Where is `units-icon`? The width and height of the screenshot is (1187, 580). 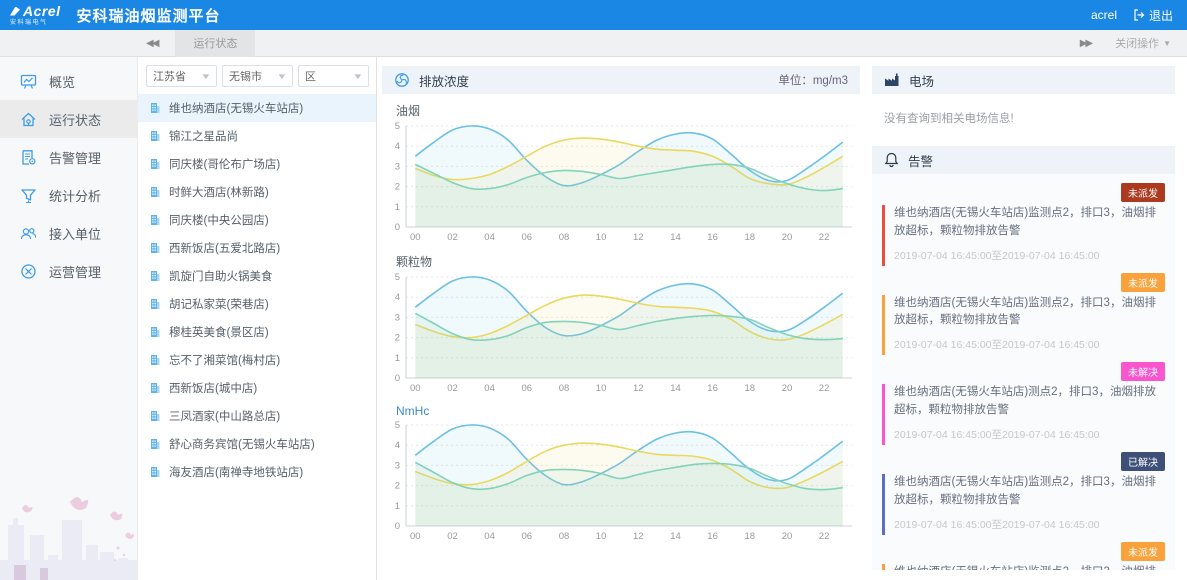 units-icon is located at coordinates (28, 233).